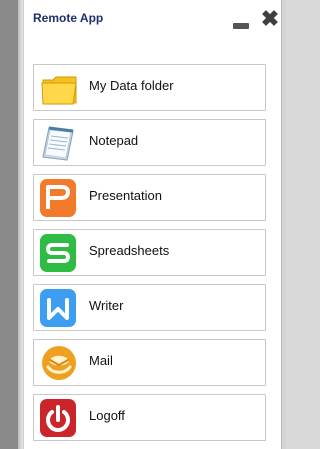 Image resolution: width=320 pixels, height=449 pixels. Describe the element at coordinates (68, 18) in the screenshot. I see `app-title: Remote App` at that location.